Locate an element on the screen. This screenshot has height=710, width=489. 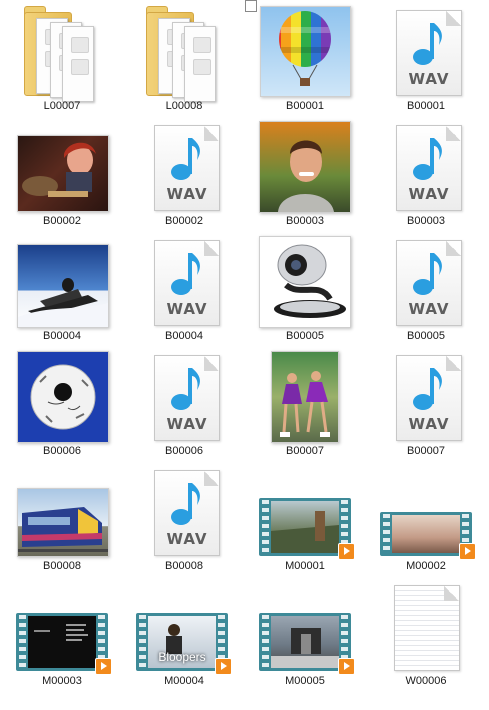
video-file-icon: Bloopers is located at coordinates (184, 626).